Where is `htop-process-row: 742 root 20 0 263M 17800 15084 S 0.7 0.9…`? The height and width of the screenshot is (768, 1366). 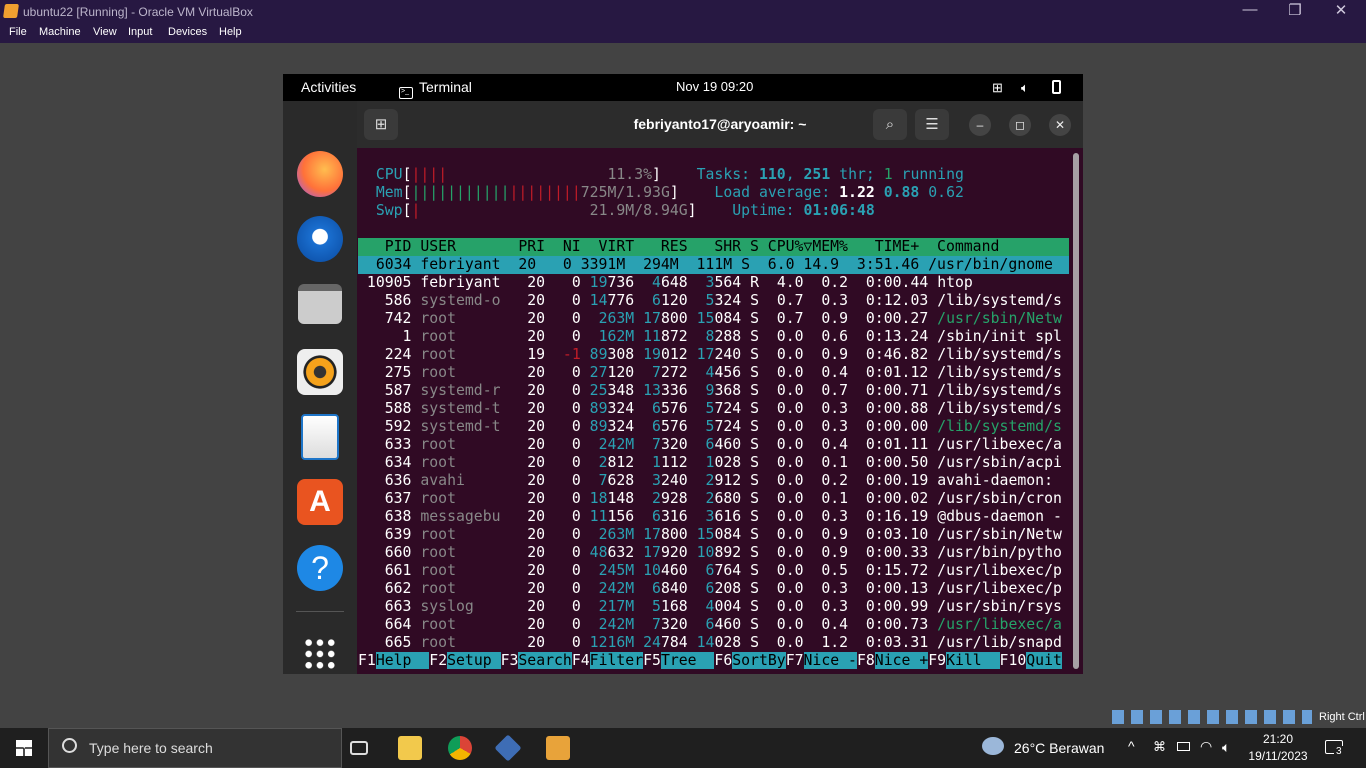 htop-process-row: 742 root 20 0 263M 17800 15084 S 0.7 0.9… is located at coordinates (710, 319).